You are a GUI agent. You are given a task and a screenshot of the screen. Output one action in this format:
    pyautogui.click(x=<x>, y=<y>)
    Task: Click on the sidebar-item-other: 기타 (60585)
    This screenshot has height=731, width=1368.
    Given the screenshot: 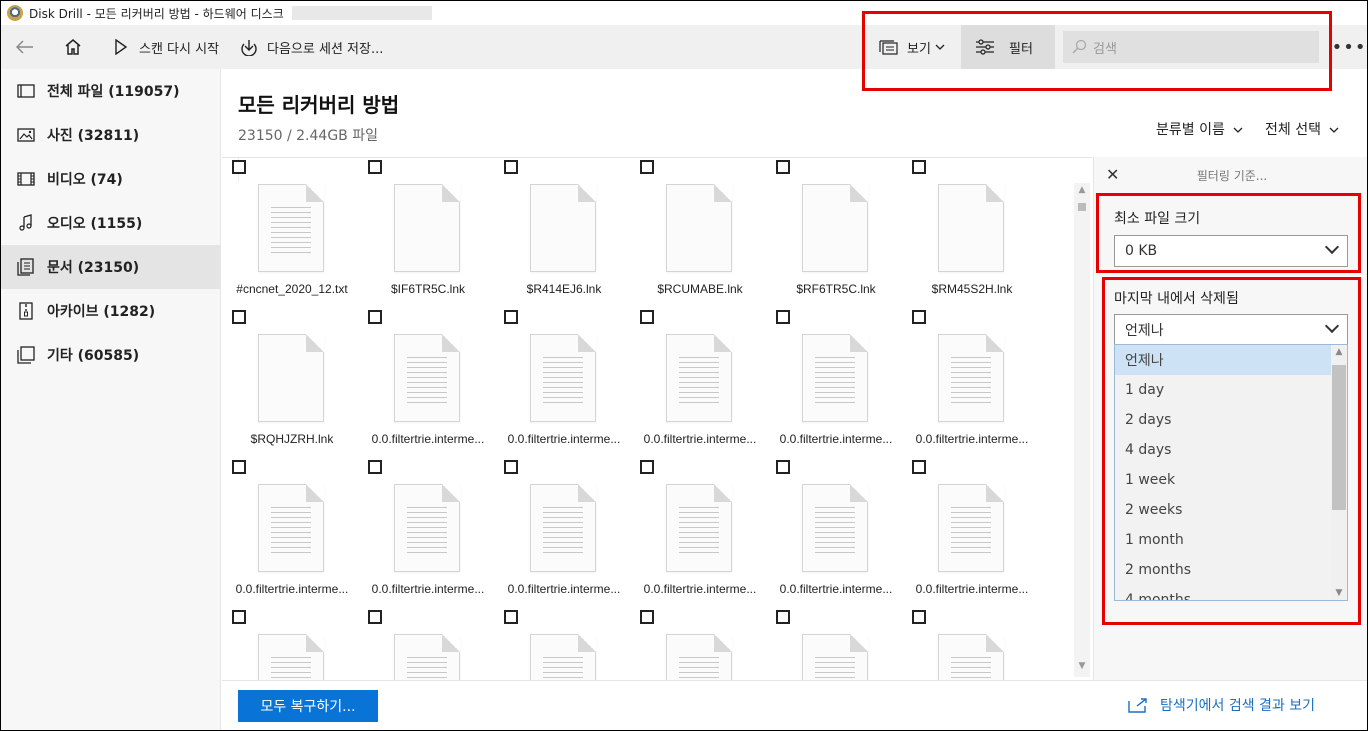 What is the action you would take?
    pyautogui.click(x=110, y=355)
    